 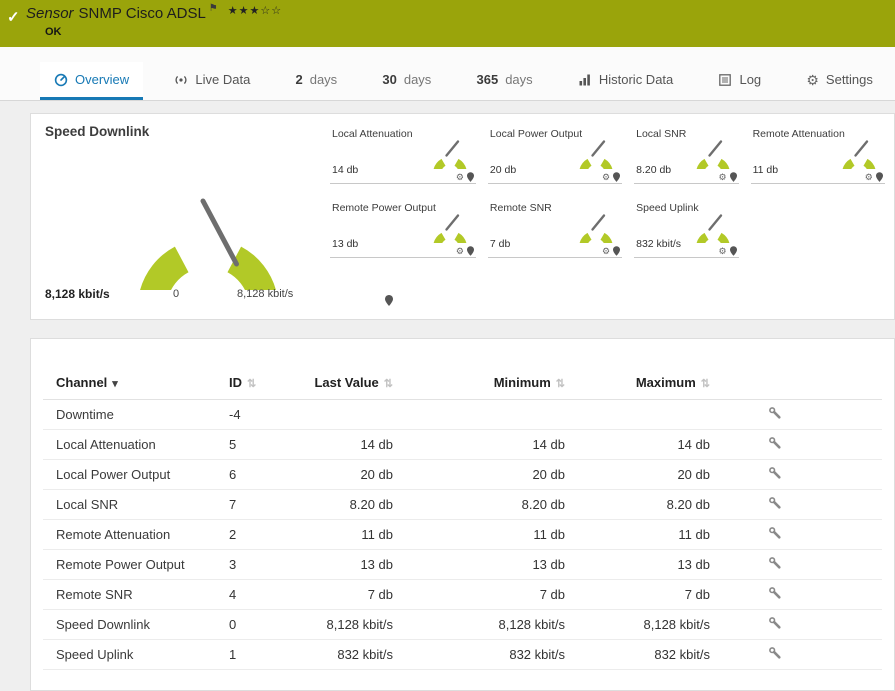 What do you see at coordinates (223, 79) in the screenshot?
I see `tab-label: Live Data` at bounding box center [223, 79].